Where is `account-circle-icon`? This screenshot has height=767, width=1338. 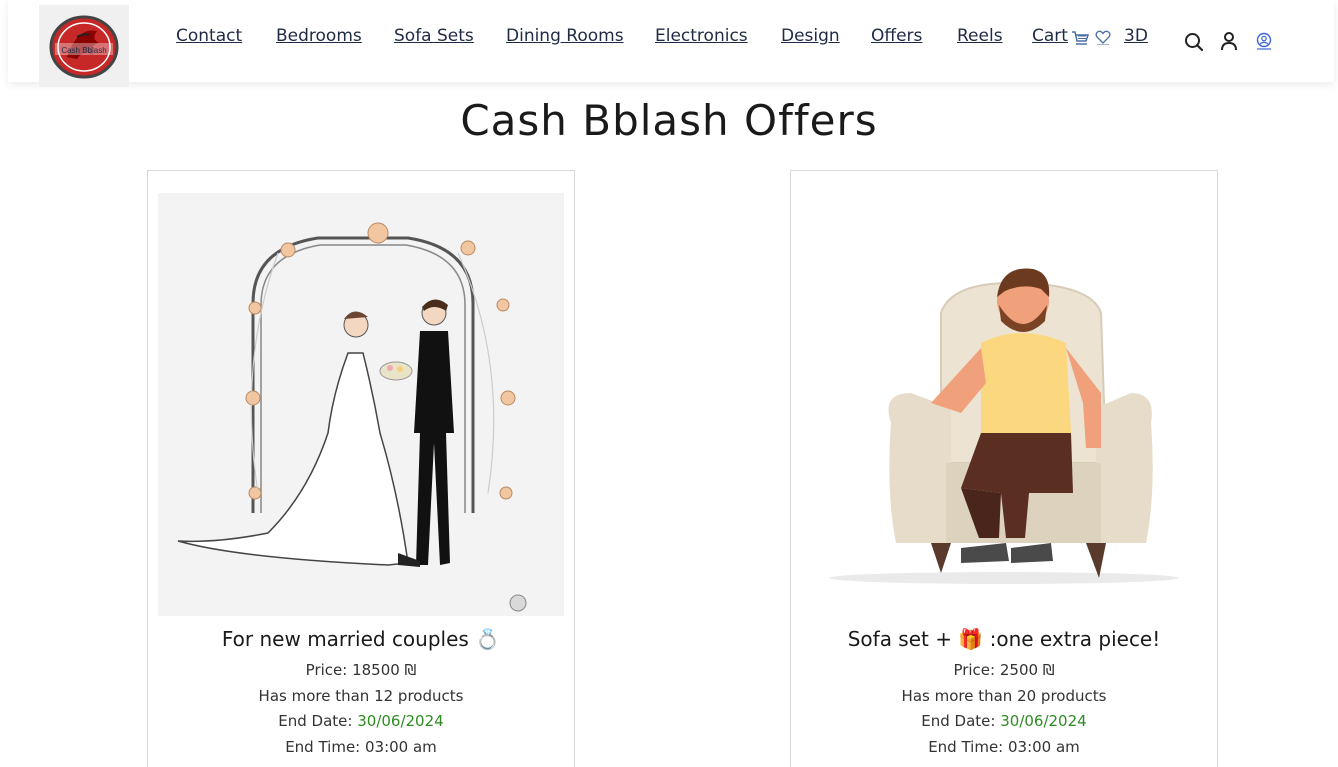
account-circle-icon is located at coordinates (1264, 41).